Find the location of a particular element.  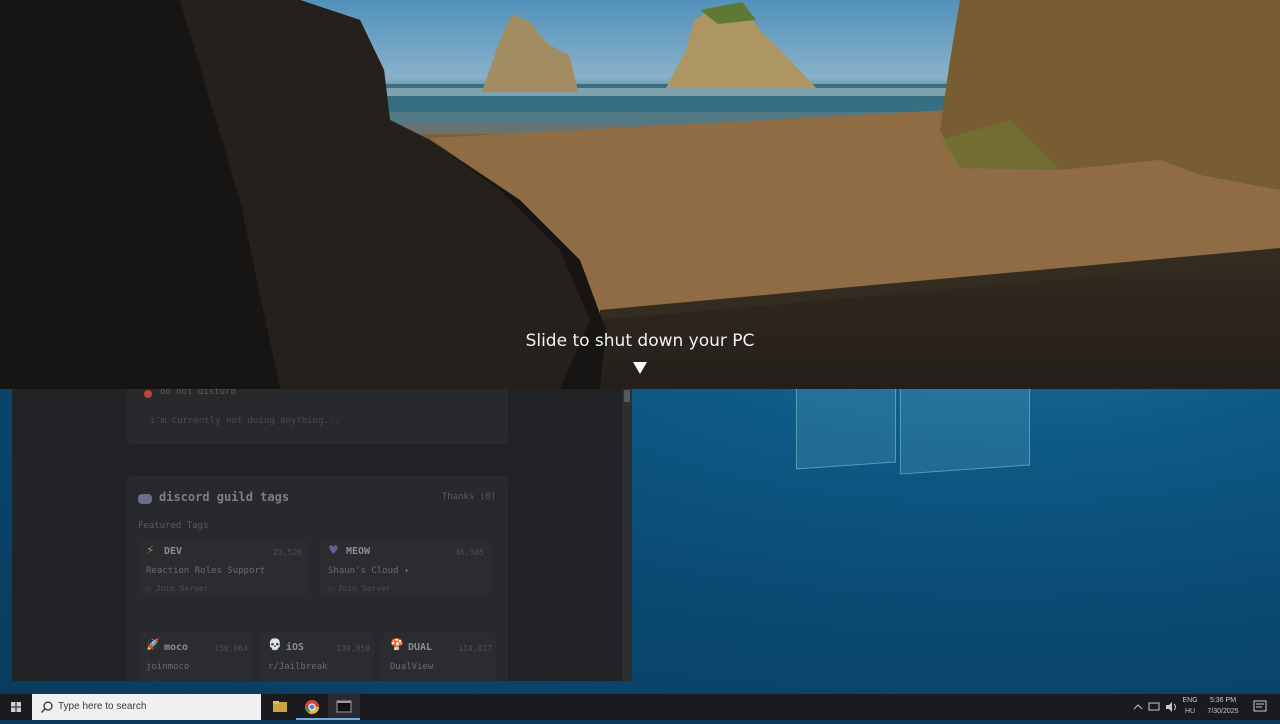

mushroom-icon: 🍄 is located at coordinates (397, 644).